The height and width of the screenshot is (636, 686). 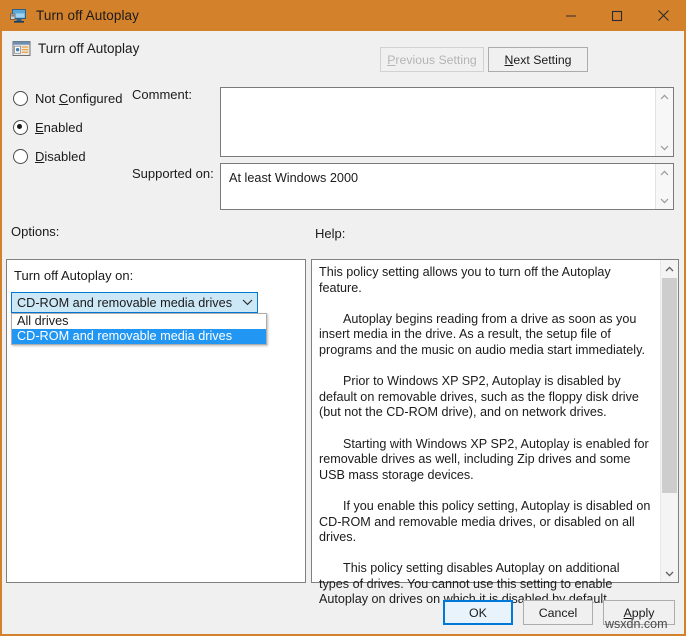 I want to click on dropdown-option-all-drives: All drives, so click(x=139, y=321).